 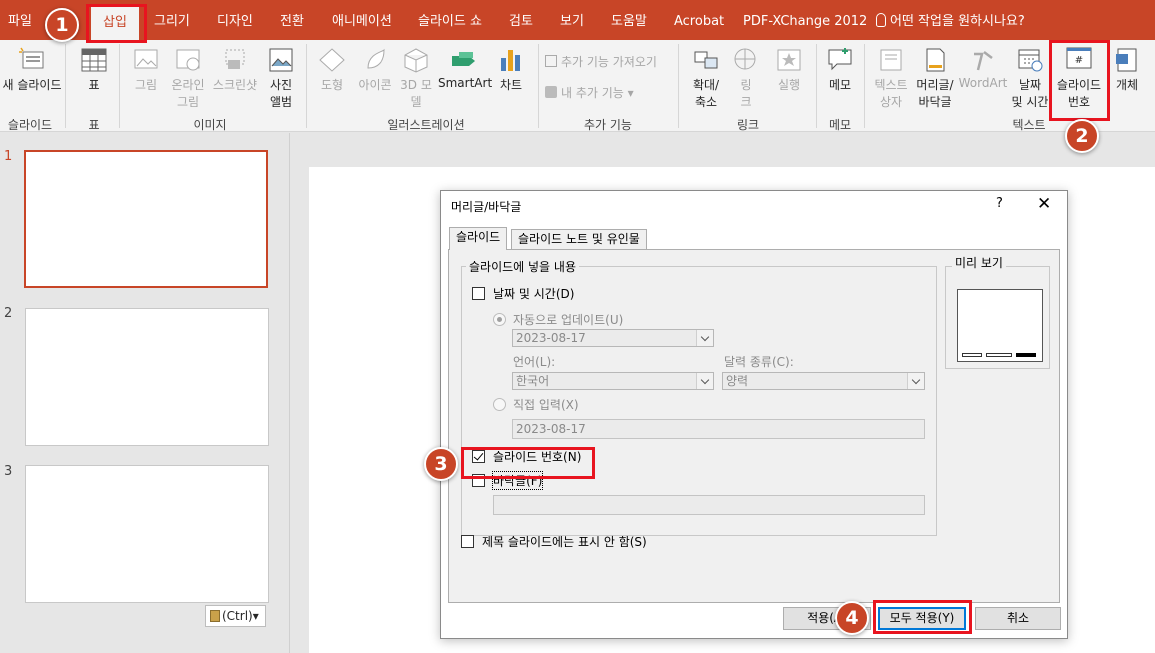 I want to click on preview-footer-placeholder, so click(x=999, y=355).